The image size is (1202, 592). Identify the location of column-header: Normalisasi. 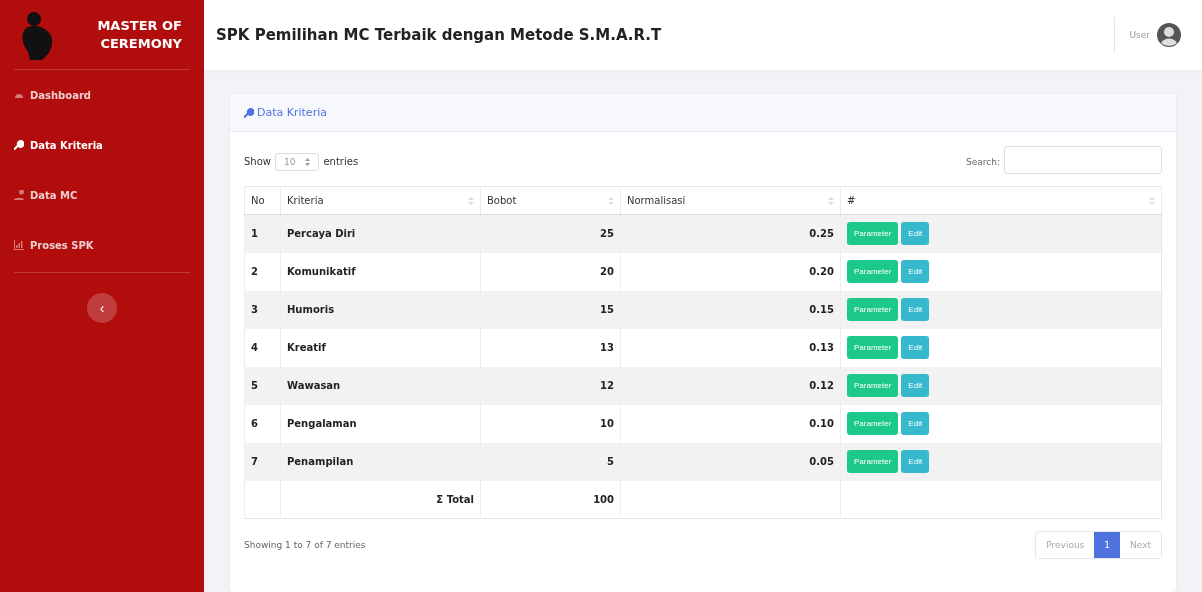
(730, 200).